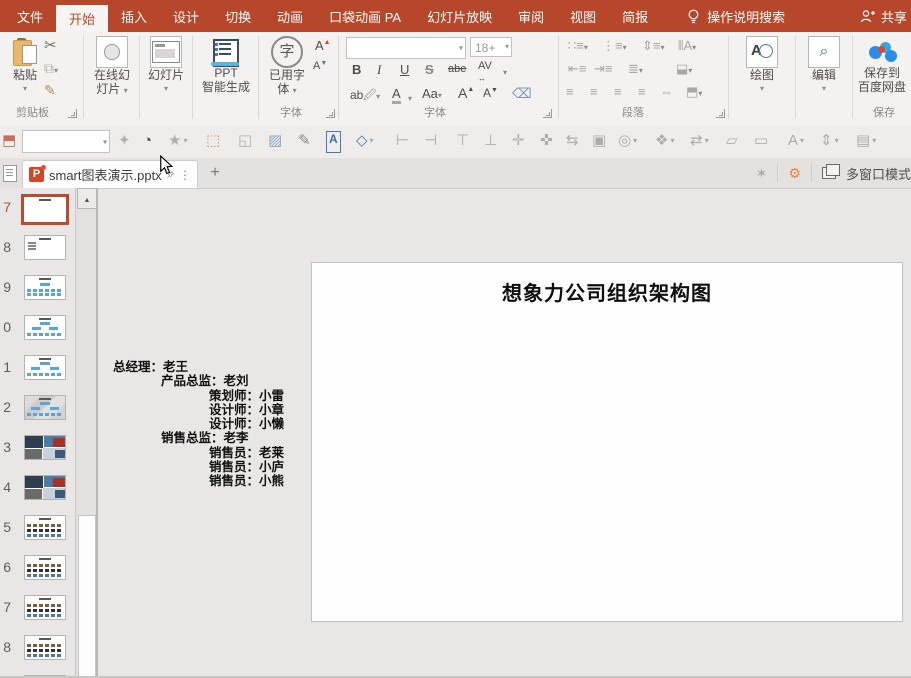 The image size is (911, 678). Describe the element at coordinates (866, 141) in the screenshot. I see `layout-picker-icon: ▤ ▾` at that location.